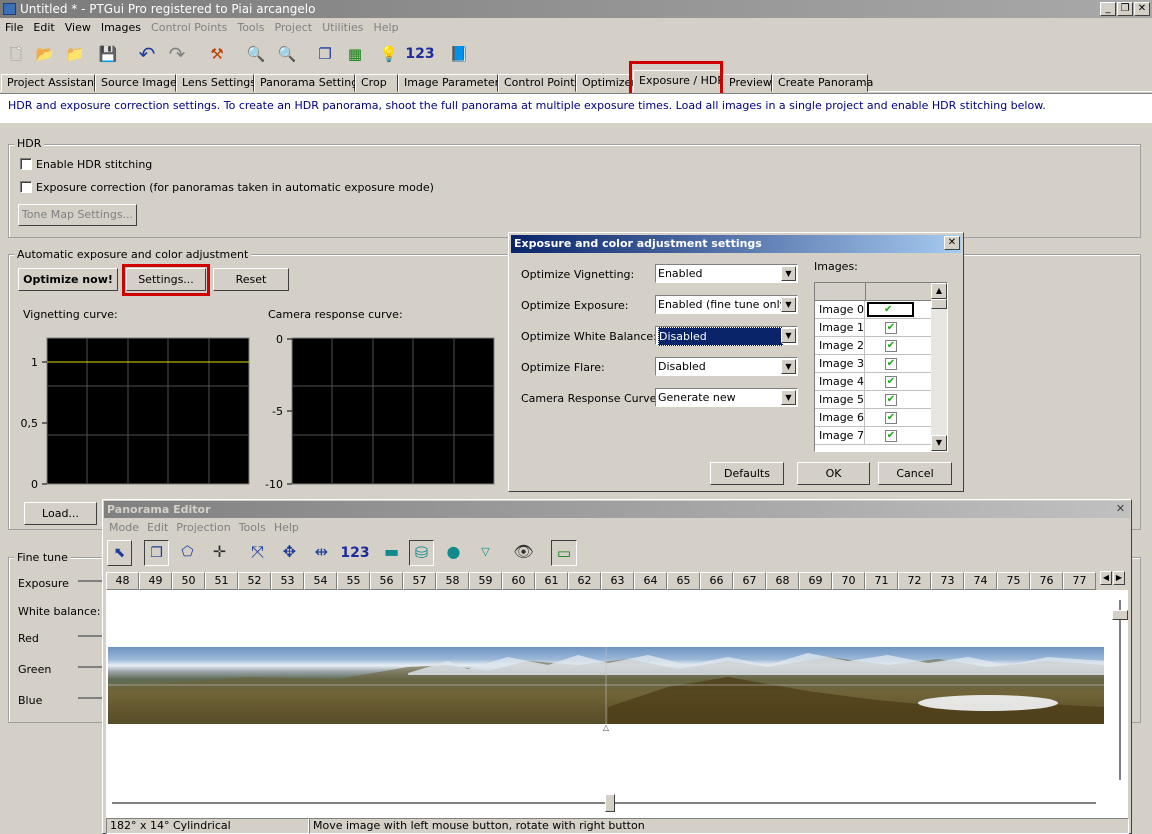 The width and height of the screenshot is (1152, 834). I want to click on ruler-image-59: 59, so click(485, 581).